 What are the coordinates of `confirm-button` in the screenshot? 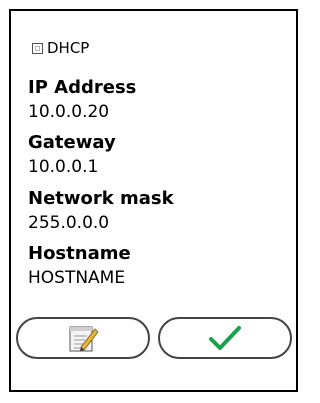 It's located at (225, 338).